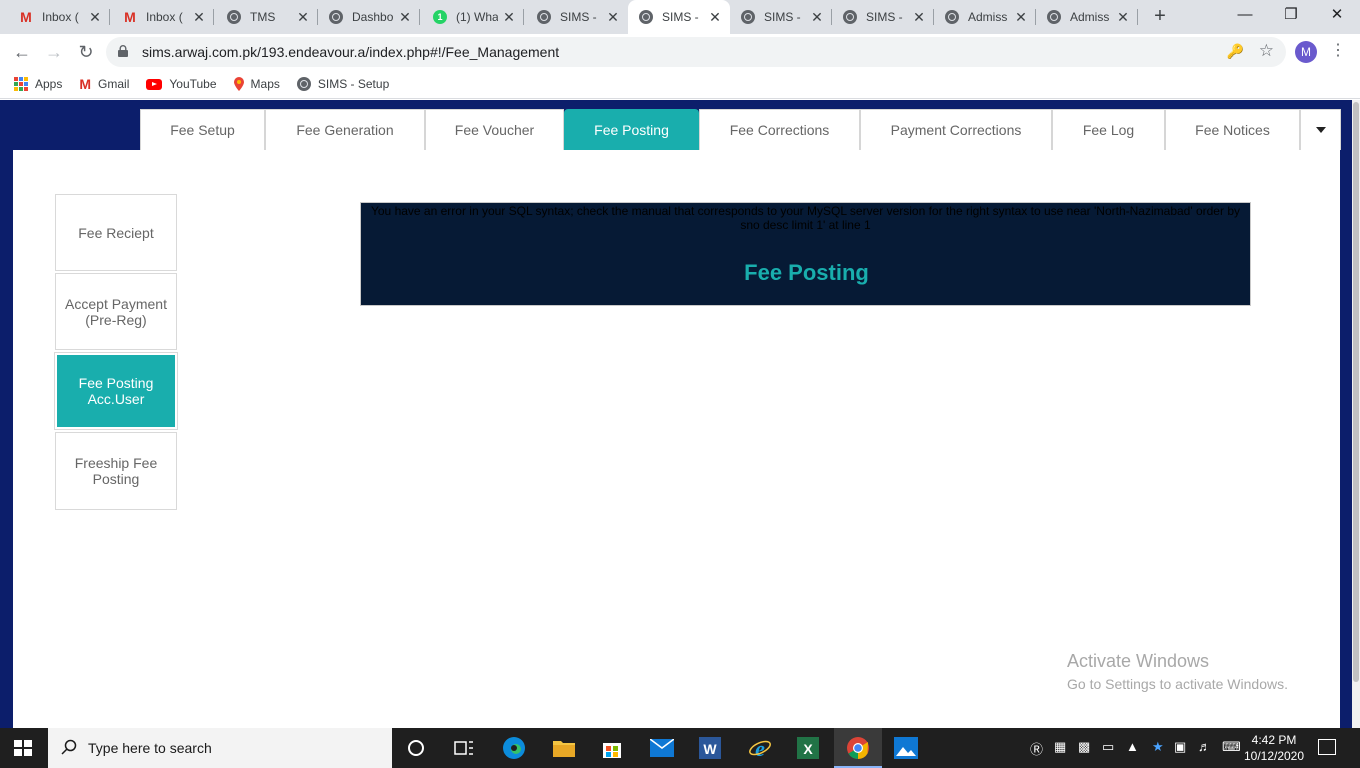  Describe the element at coordinates (22, 52) in the screenshot. I see `back-arrow-icon: ←` at that location.